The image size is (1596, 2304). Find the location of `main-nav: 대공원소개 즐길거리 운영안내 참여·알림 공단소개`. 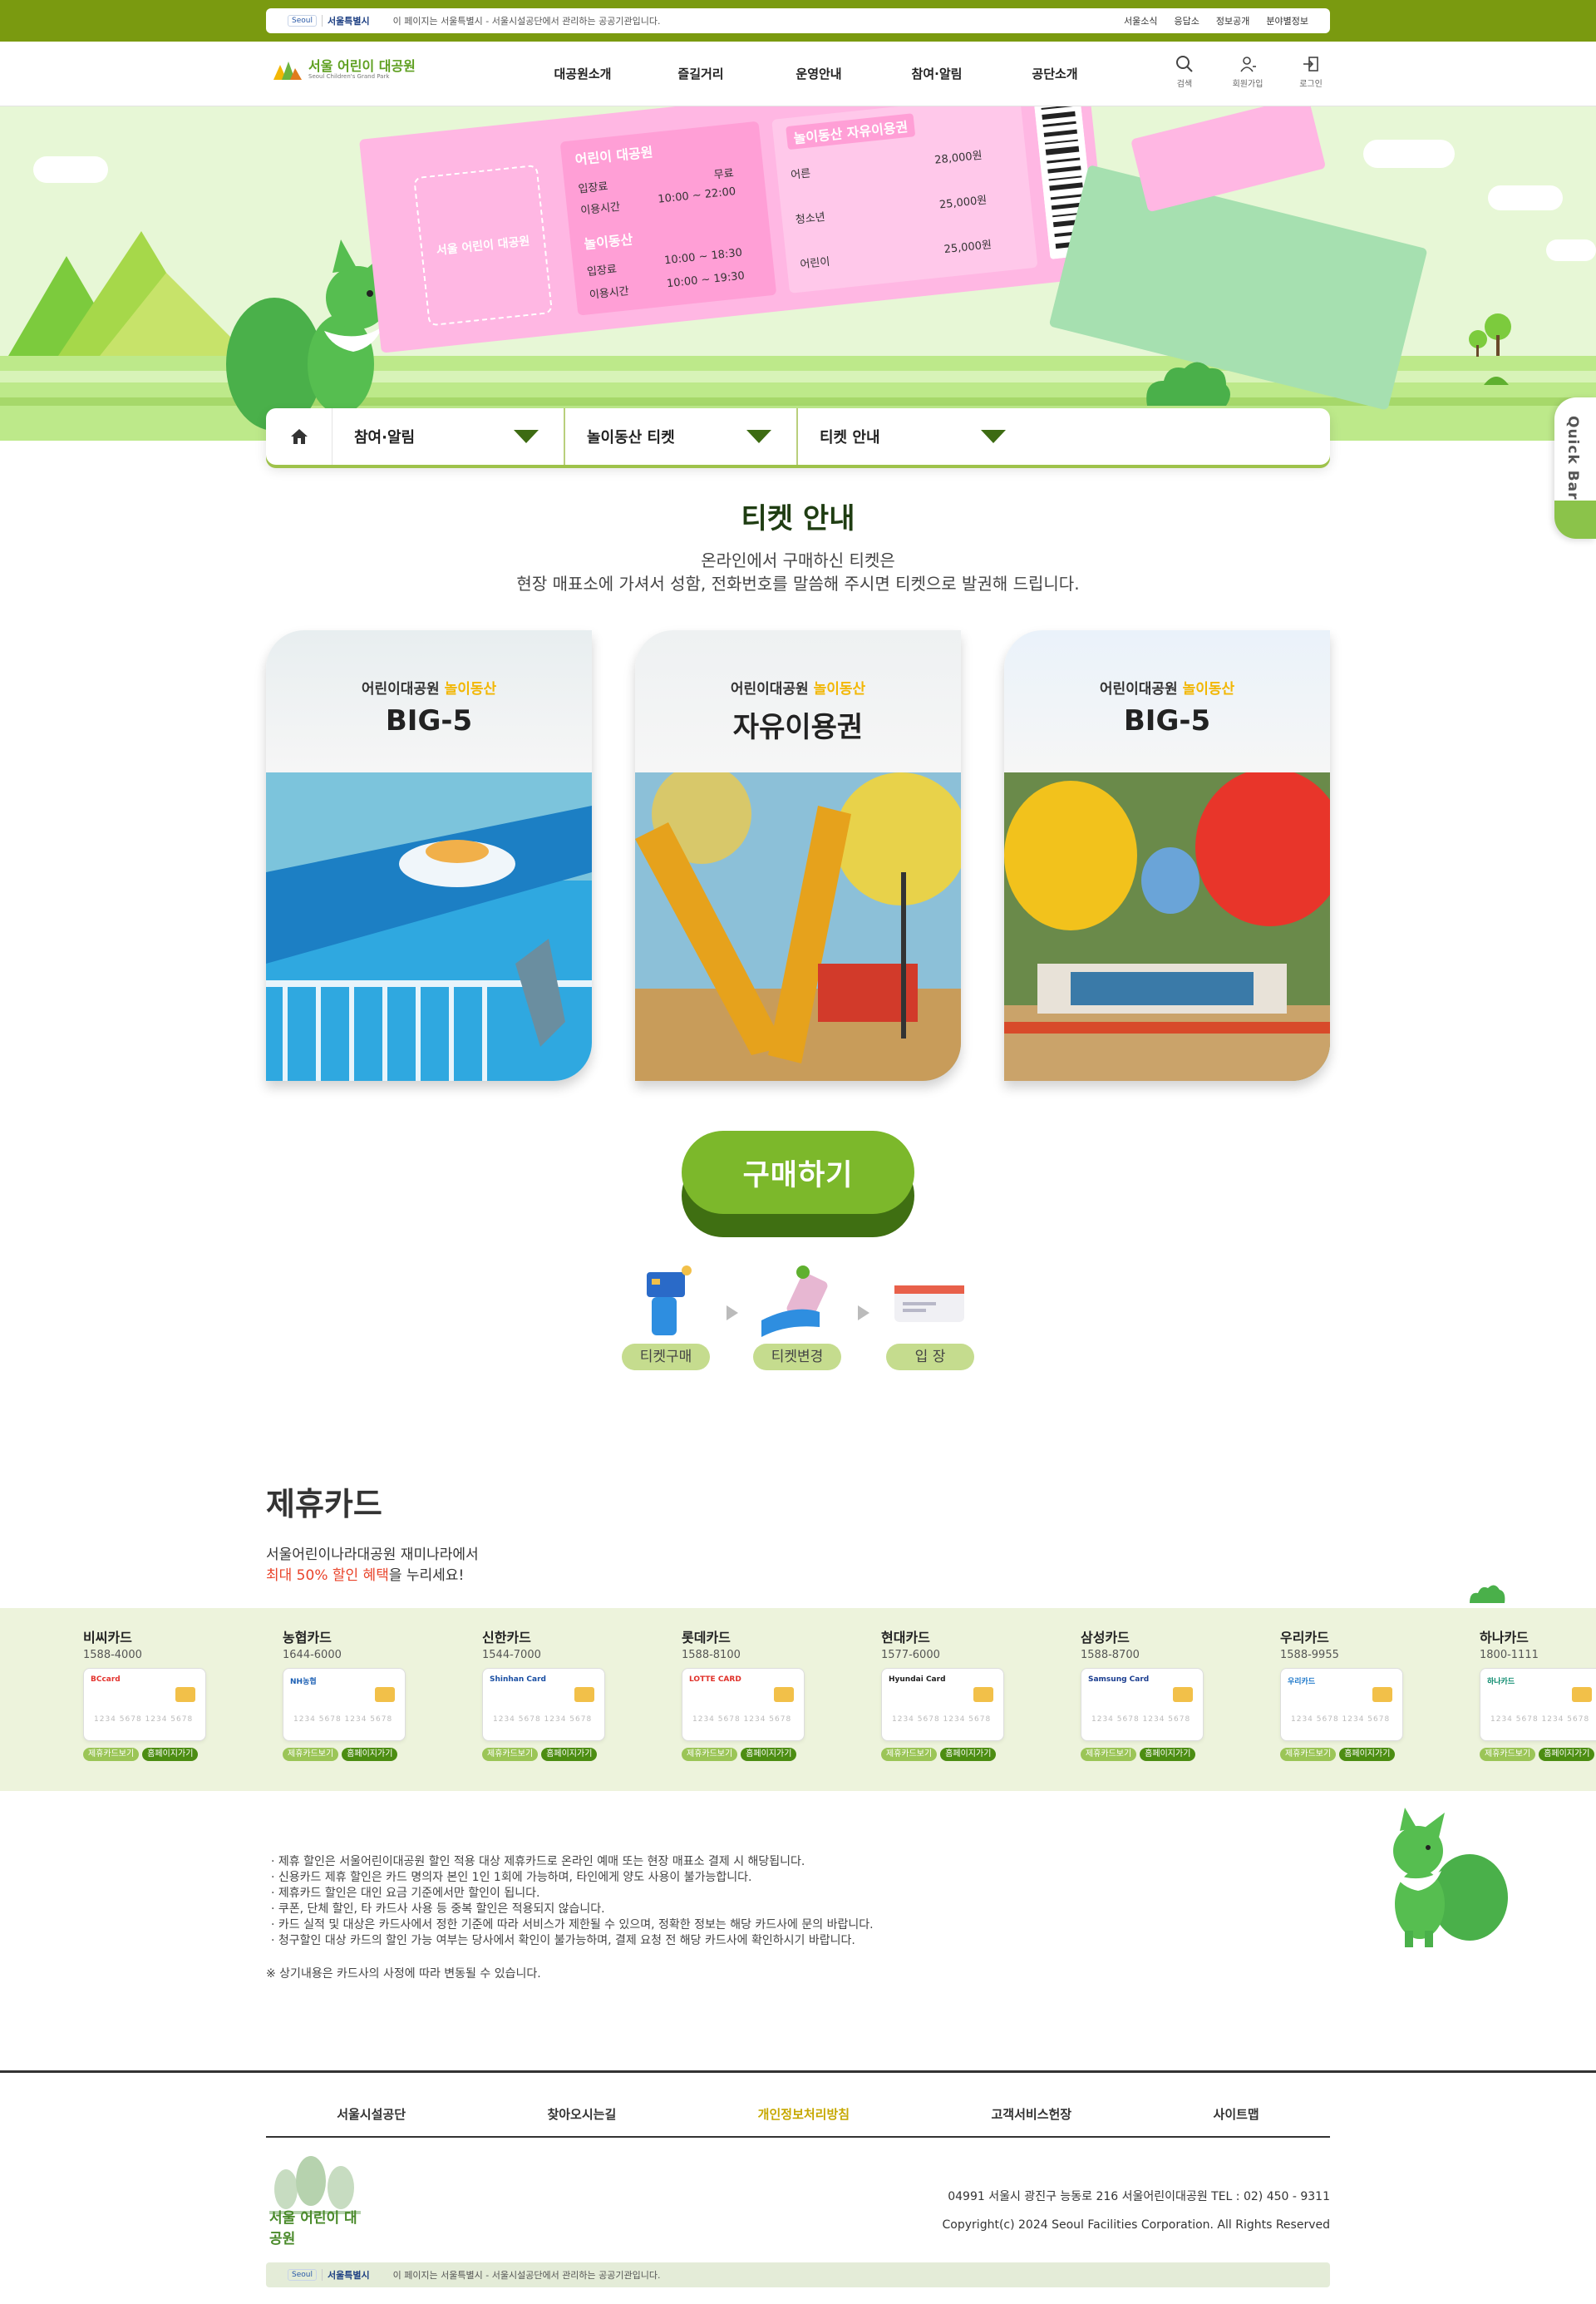

main-nav: 대공원소개 즐길거리 운영안내 참여·알림 공단소개 is located at coordinates (819, 74).